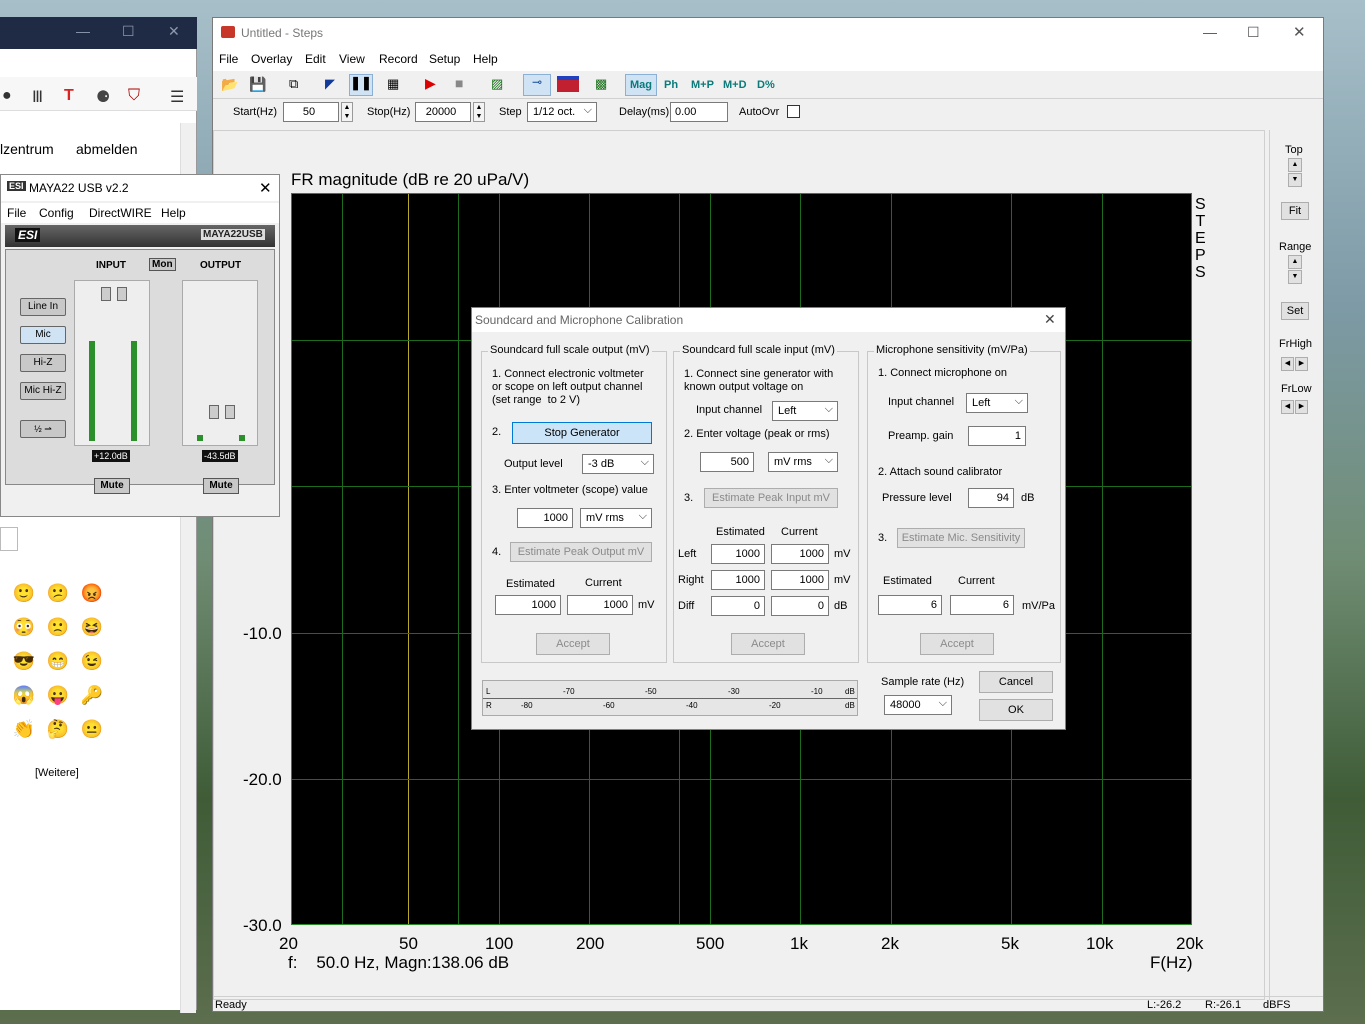 Image resolution: width=1365 pixels, height=1024 pixels. What do you see at coordinates (92, 729) in the screenshot?
I see `neutral-emoji-icon: 😐` at bounding box center [92, 729].